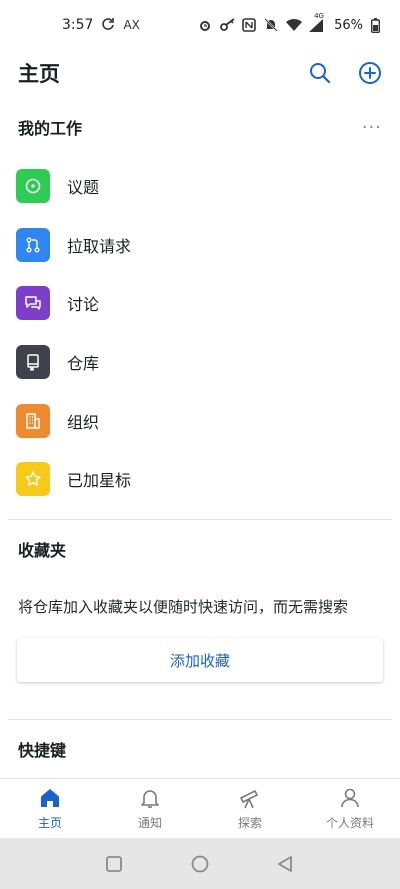 This screenshot has width=400, height=889. I want to click on person-icon, so click(350, 798).